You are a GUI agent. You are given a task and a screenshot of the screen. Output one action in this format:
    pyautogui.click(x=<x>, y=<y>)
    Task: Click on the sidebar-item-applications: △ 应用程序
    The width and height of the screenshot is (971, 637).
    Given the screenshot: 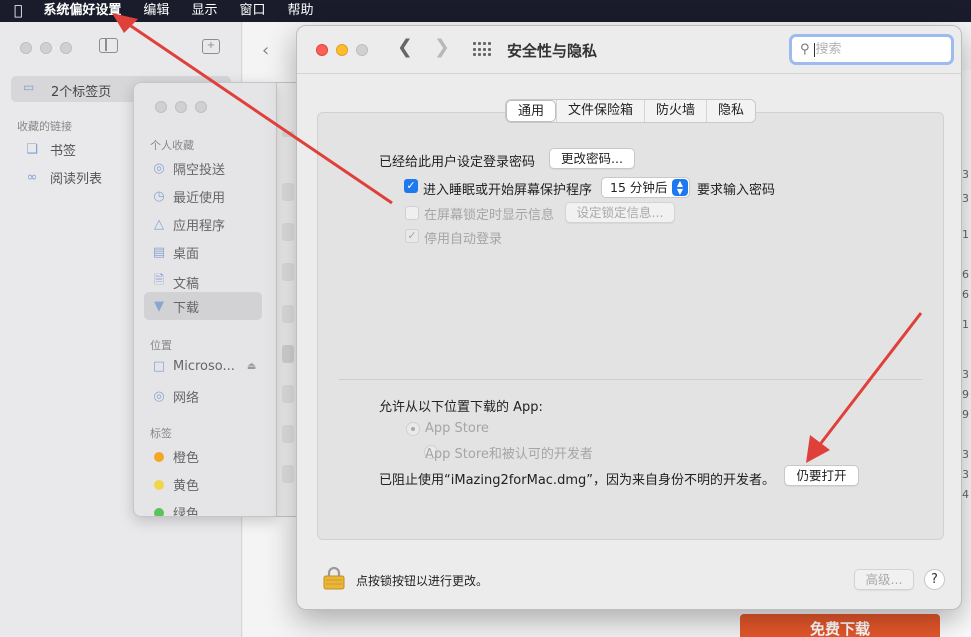 What is the action you would take?
    pyautogui.click(x=188, y=224)
    